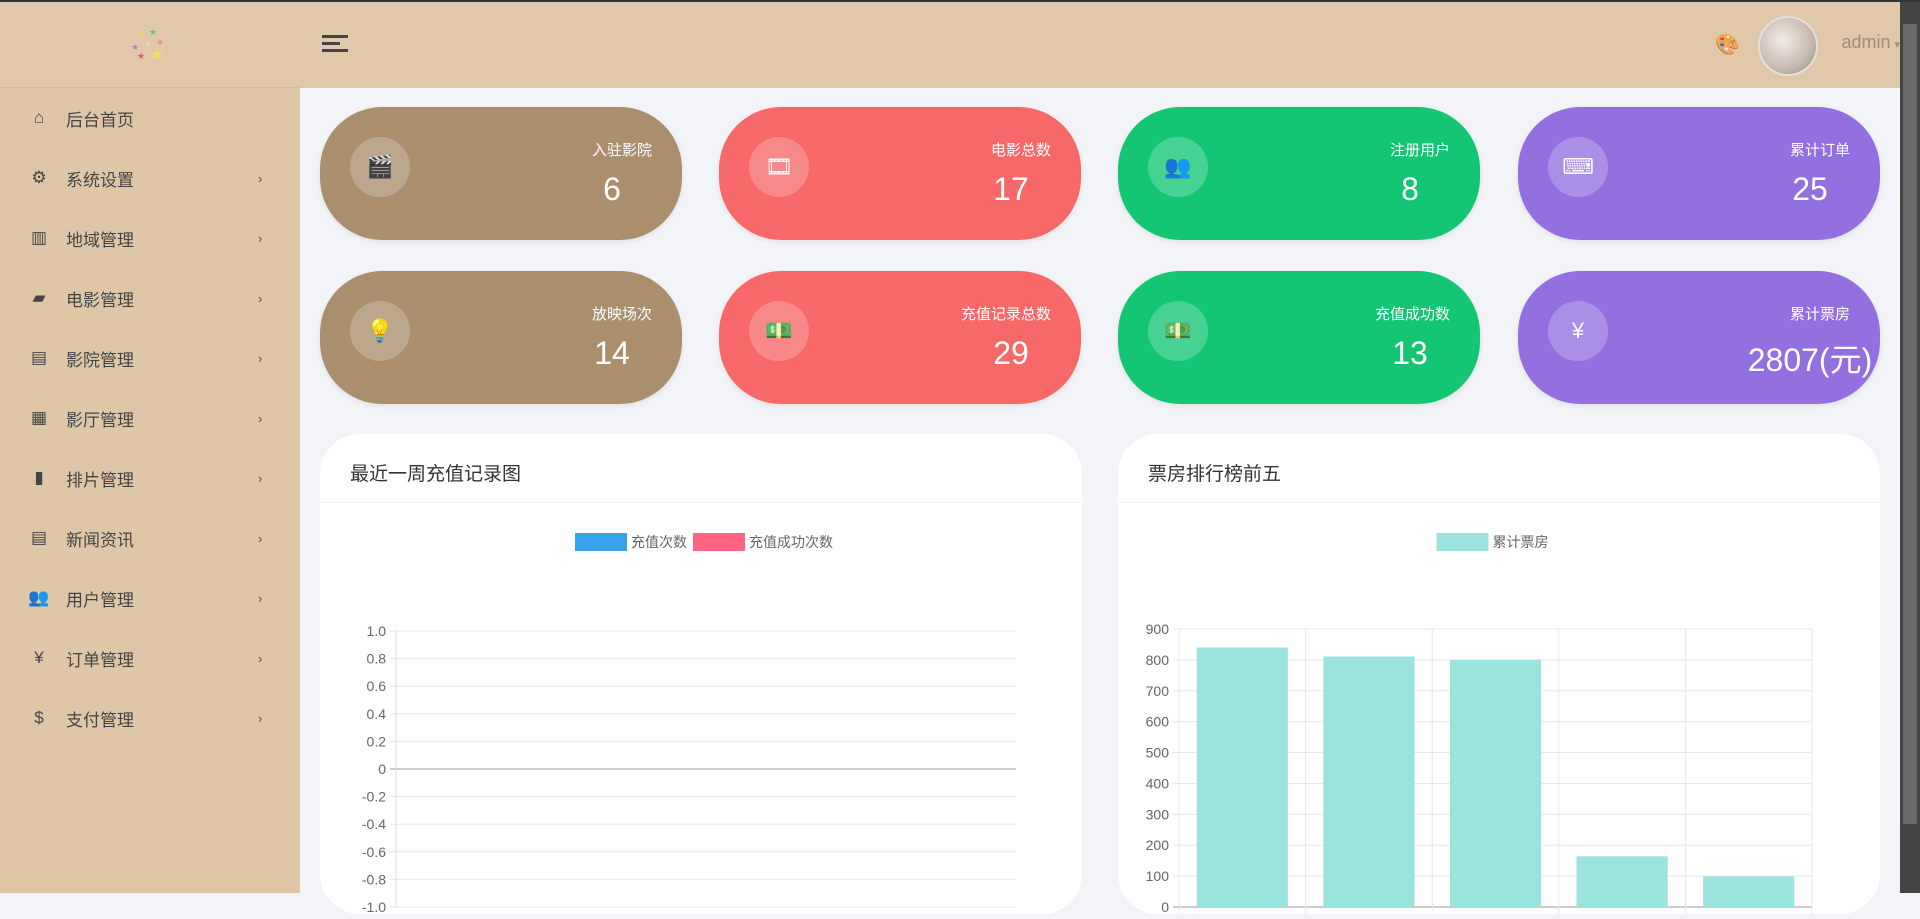 Image resolution: width=1920 pixels, height=919 pixels. I want to click on movie-icon: ▰, so click(39, 297).